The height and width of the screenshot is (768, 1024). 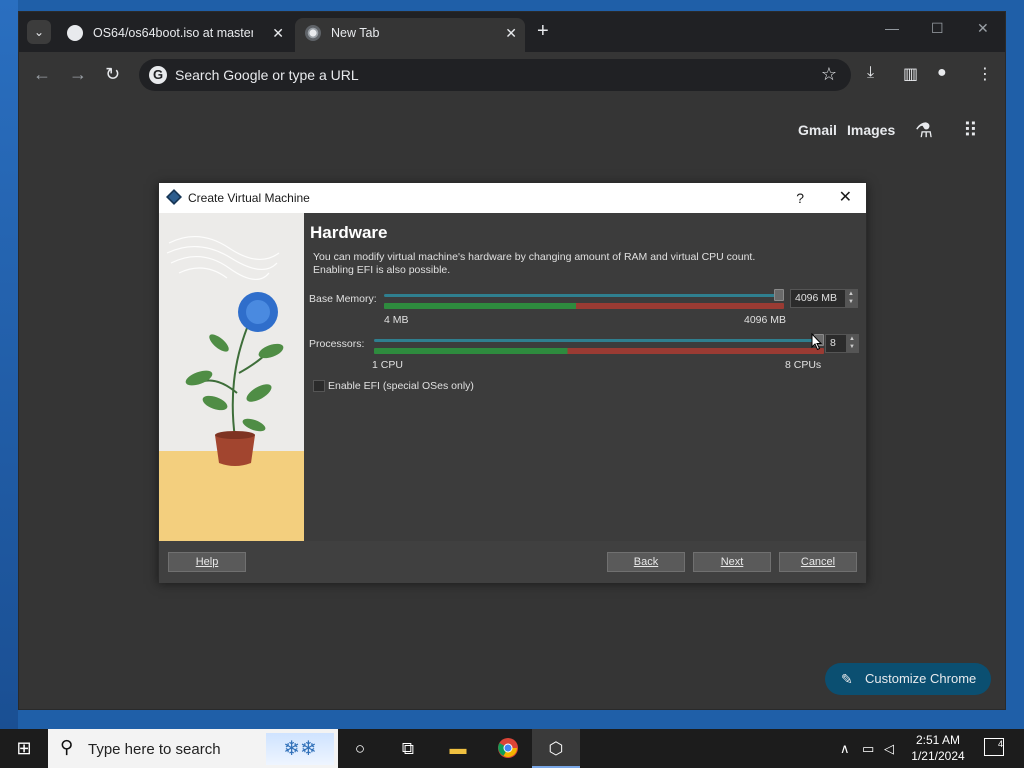 I want to click on memory-spinbox: 4096 MB ▲ ▼, so click(x=824, y=298).